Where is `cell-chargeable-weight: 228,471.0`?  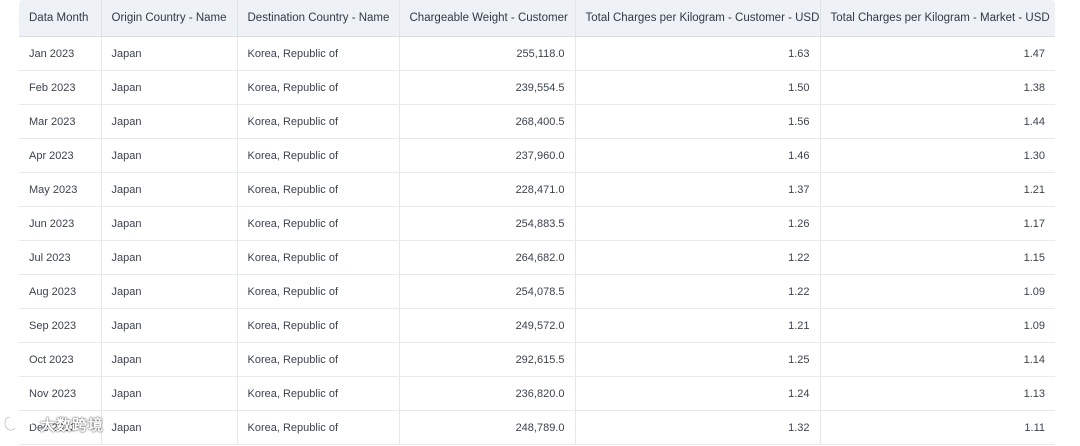 cell-chargeable-weight: 228,471.0 is located at coordinates (487, 189).